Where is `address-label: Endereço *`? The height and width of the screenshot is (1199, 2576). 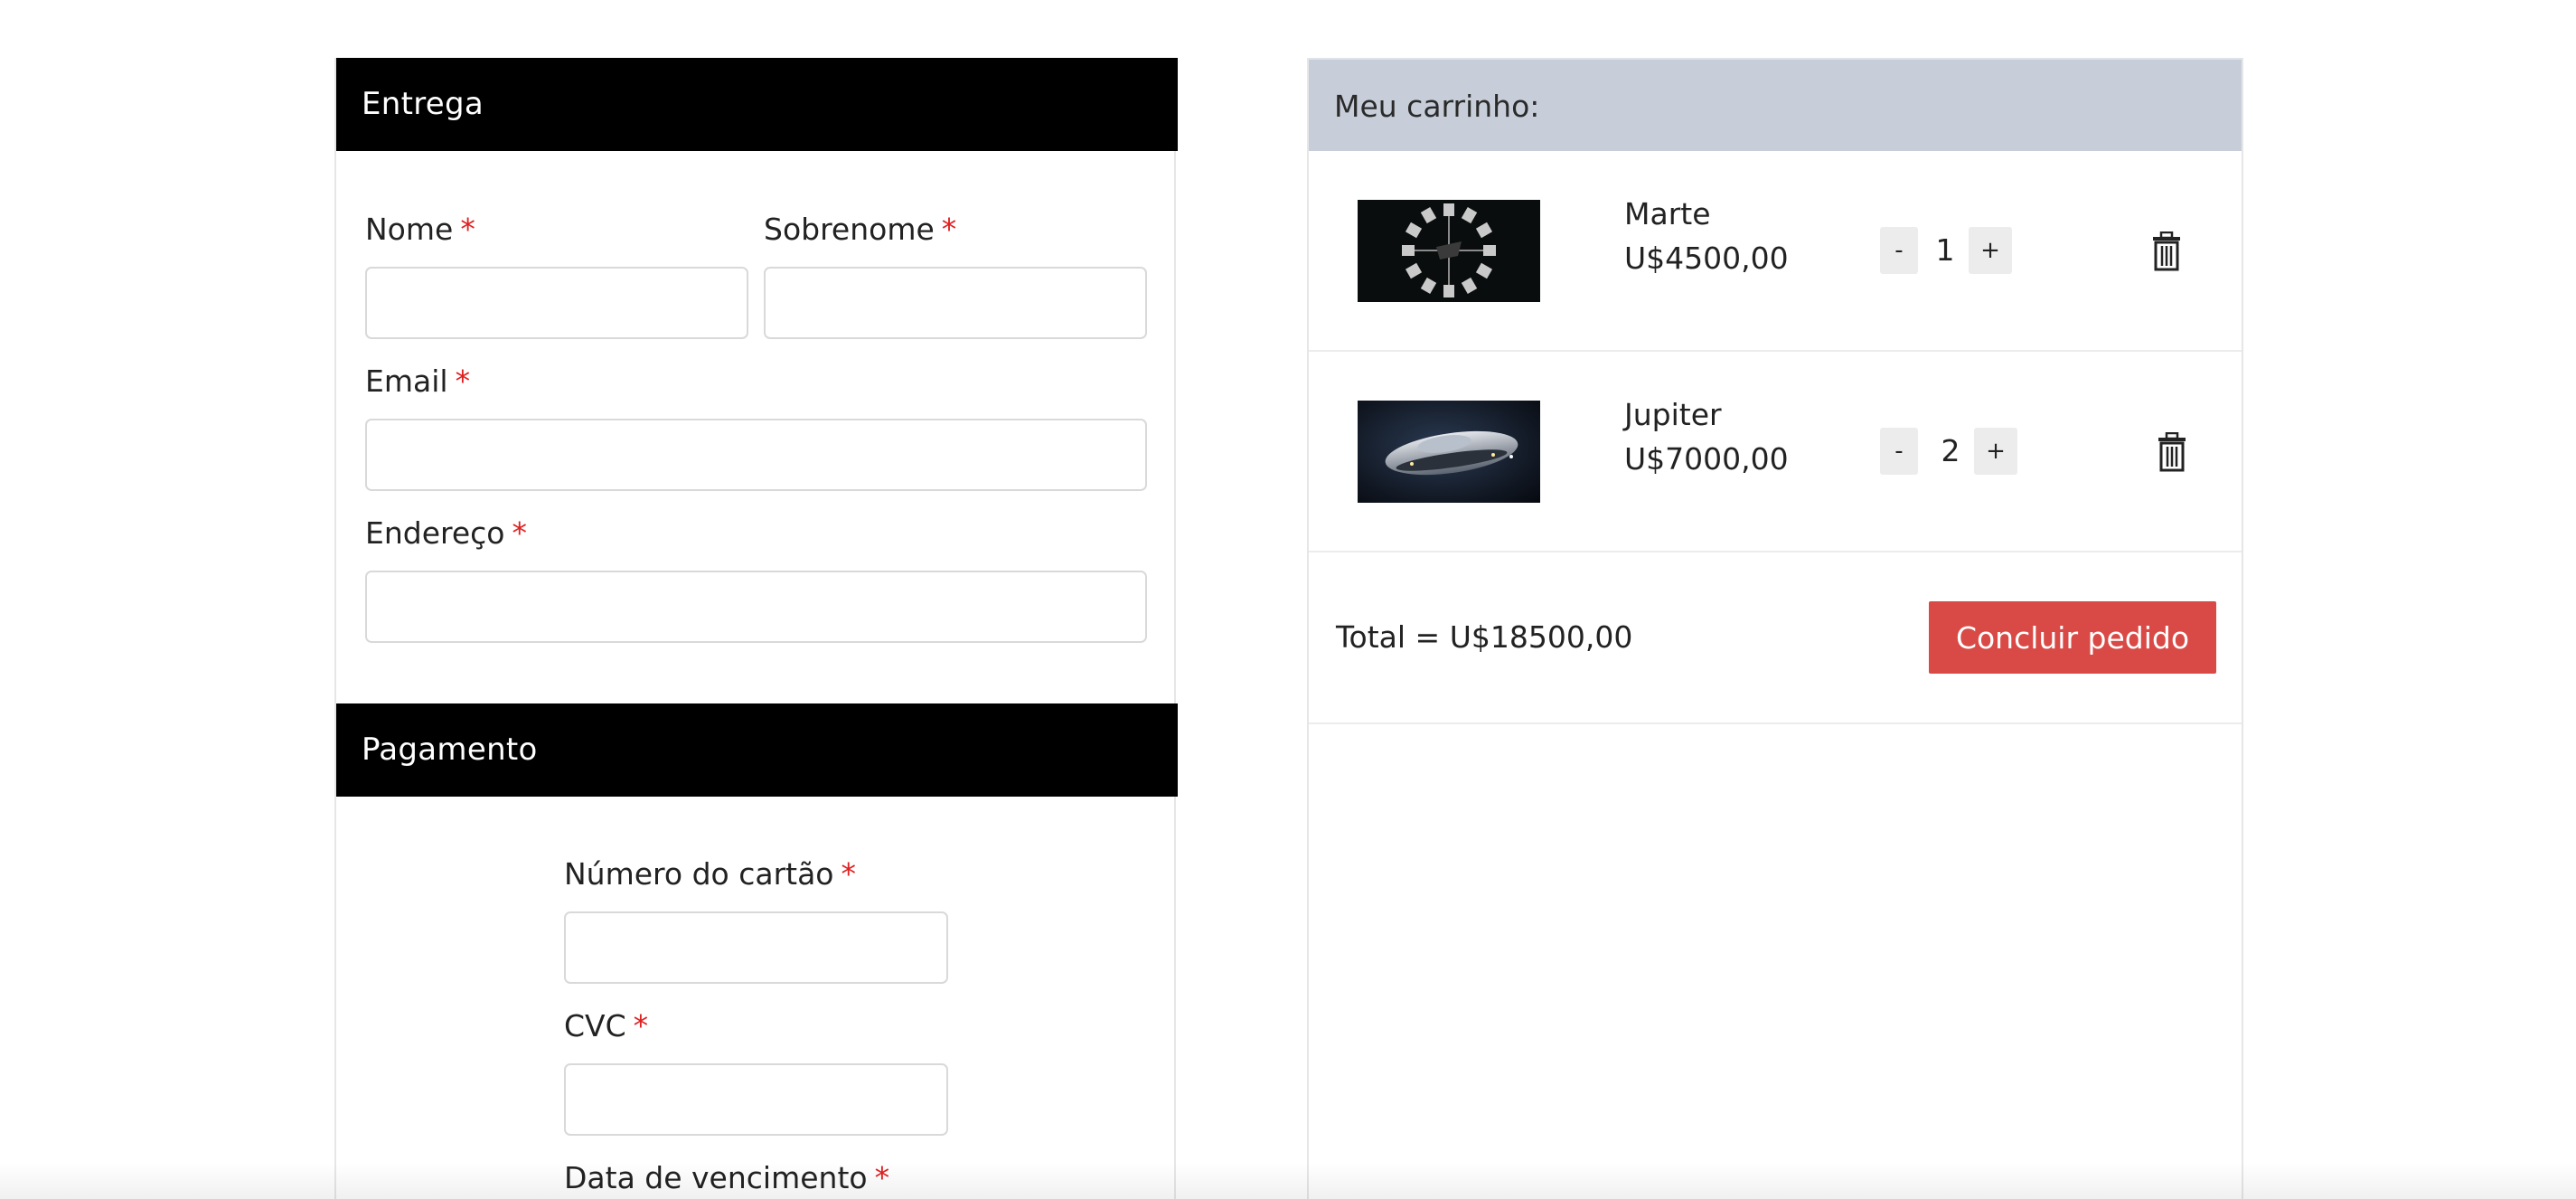 address-label: Endereço * is located at coordinates (446, 533).